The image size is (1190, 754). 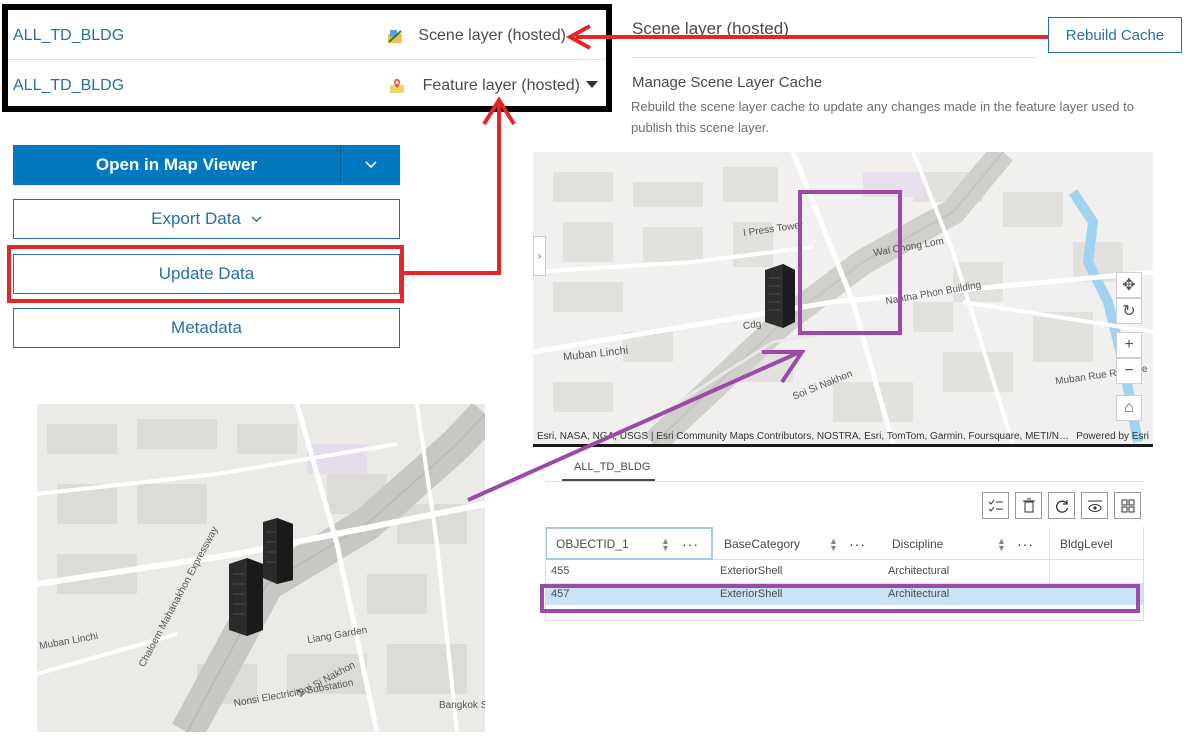 I want to click on trash-icon, so click(x=1028, y=505).